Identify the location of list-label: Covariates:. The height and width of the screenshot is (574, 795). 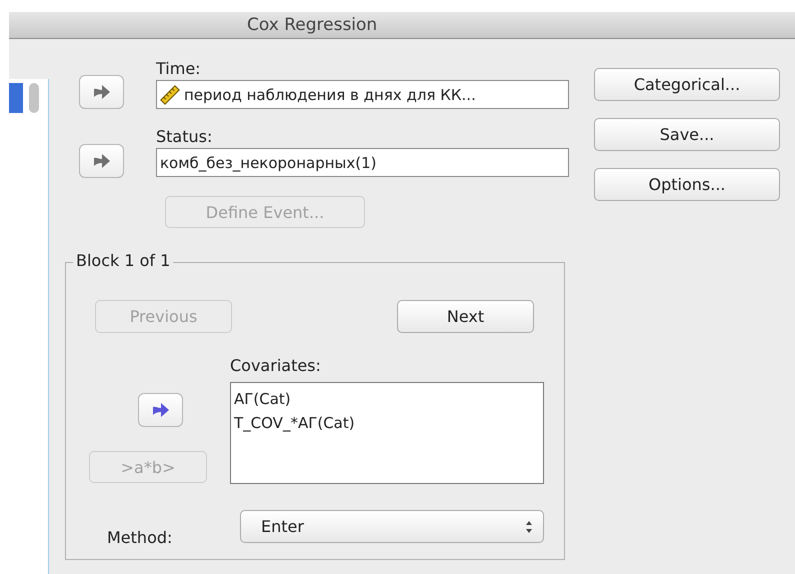
(276, 366).